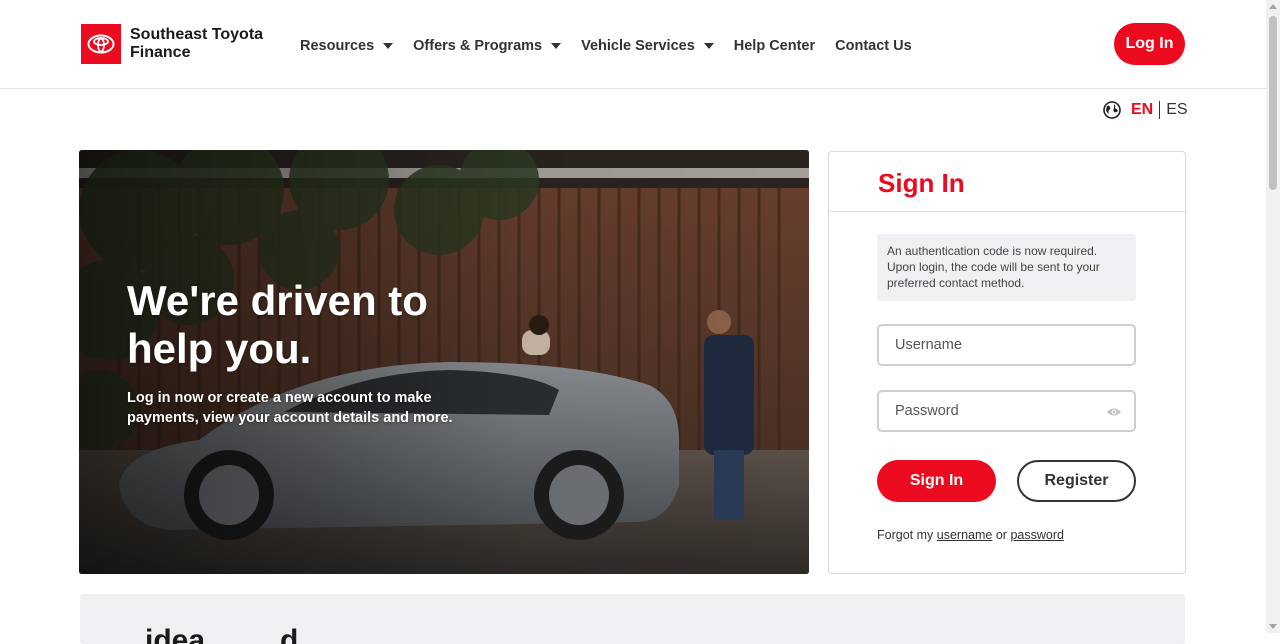 This screenshot has height=644, width=1280. I want to click on nav-resources: Resources, so click(347, 46).